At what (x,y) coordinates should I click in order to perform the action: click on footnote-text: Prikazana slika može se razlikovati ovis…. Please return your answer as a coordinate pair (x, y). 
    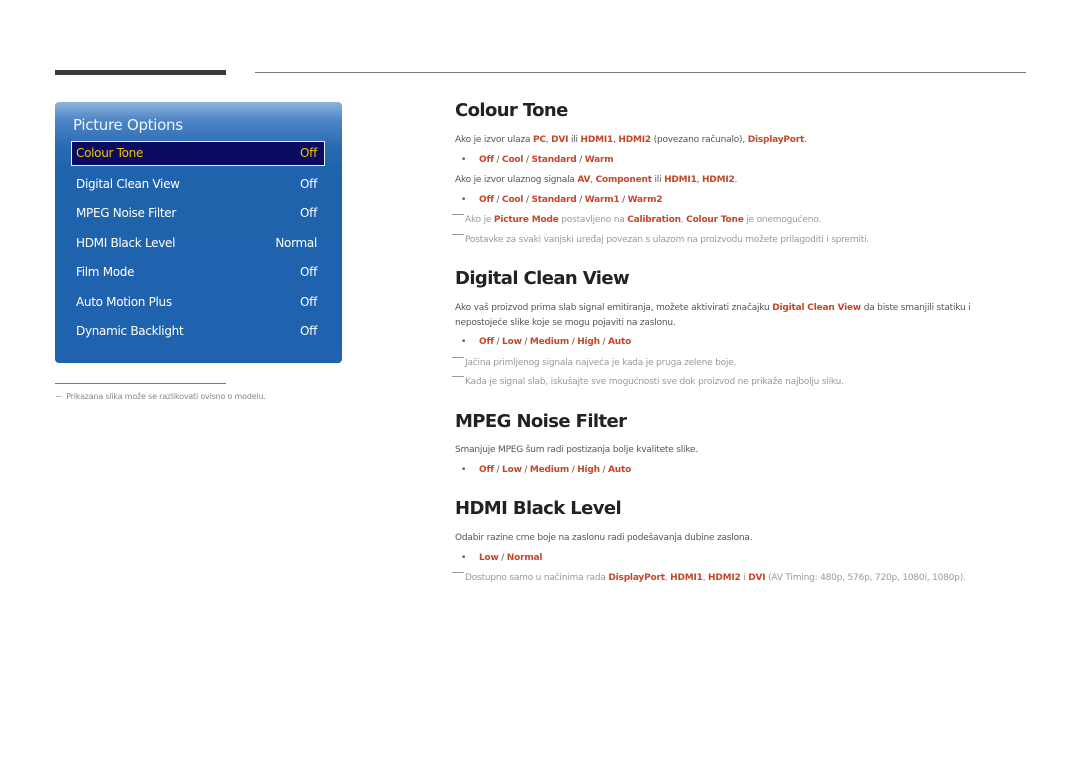
    Looking at the image, I should click on (166, 396).